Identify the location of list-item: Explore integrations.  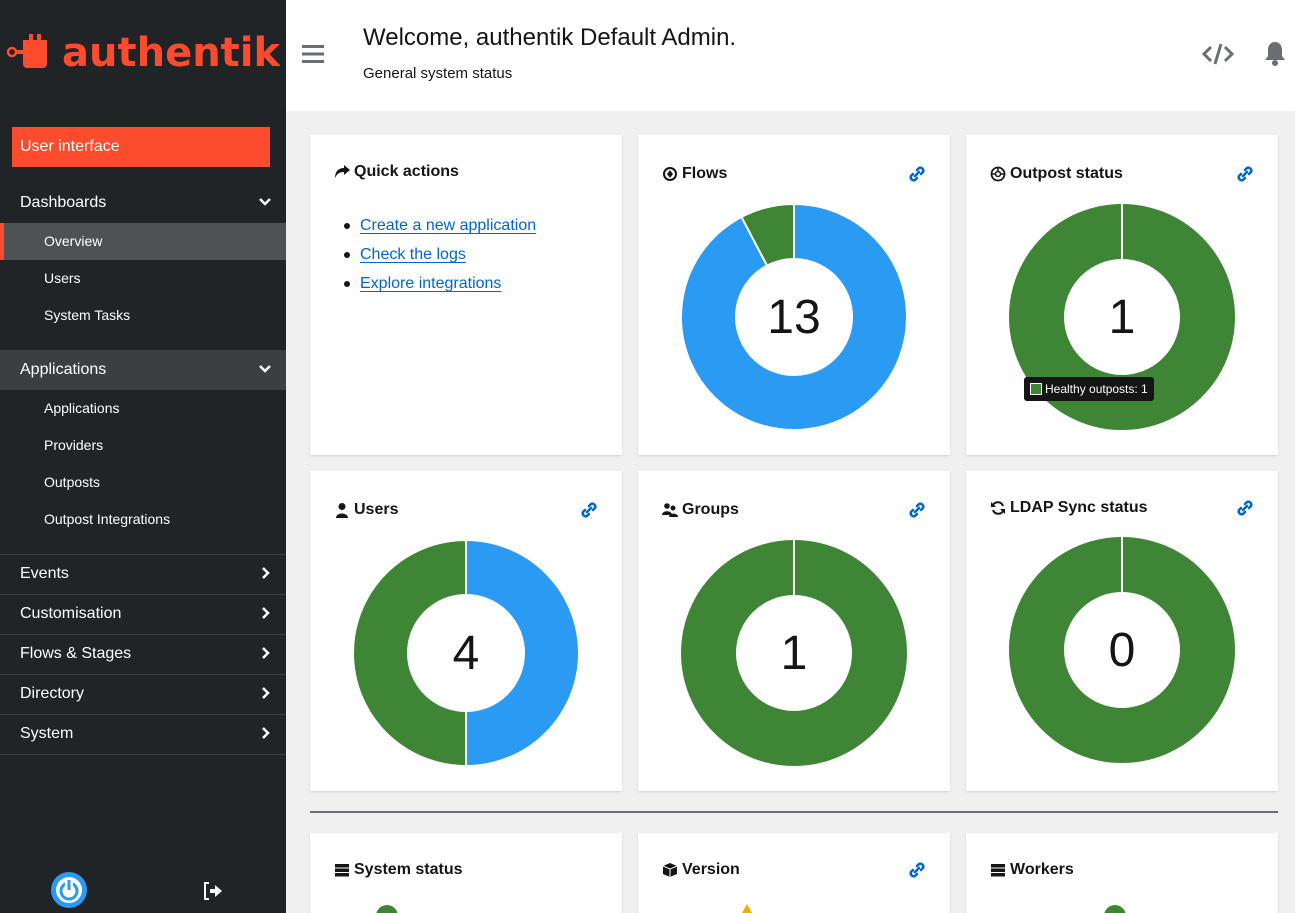
(438, 284).